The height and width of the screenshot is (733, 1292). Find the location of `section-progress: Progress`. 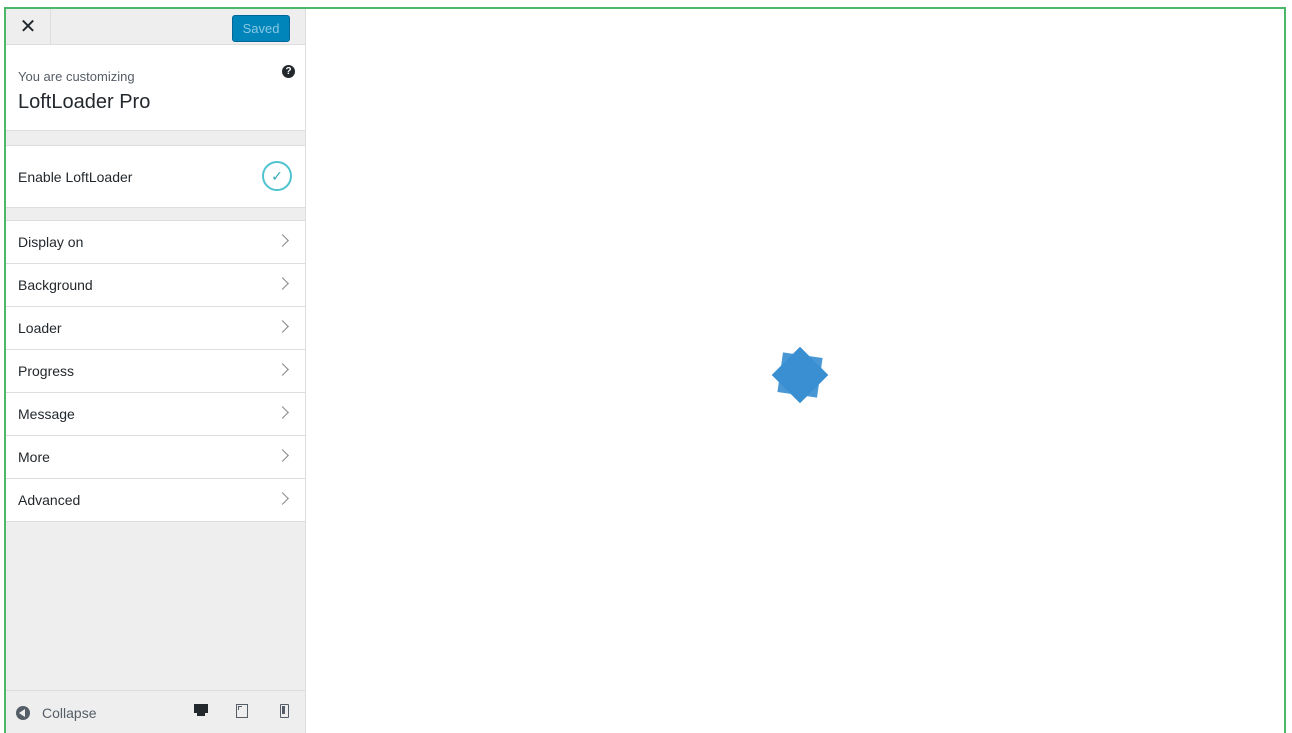

section-progress: Progress is located at coordinates (155, 371).